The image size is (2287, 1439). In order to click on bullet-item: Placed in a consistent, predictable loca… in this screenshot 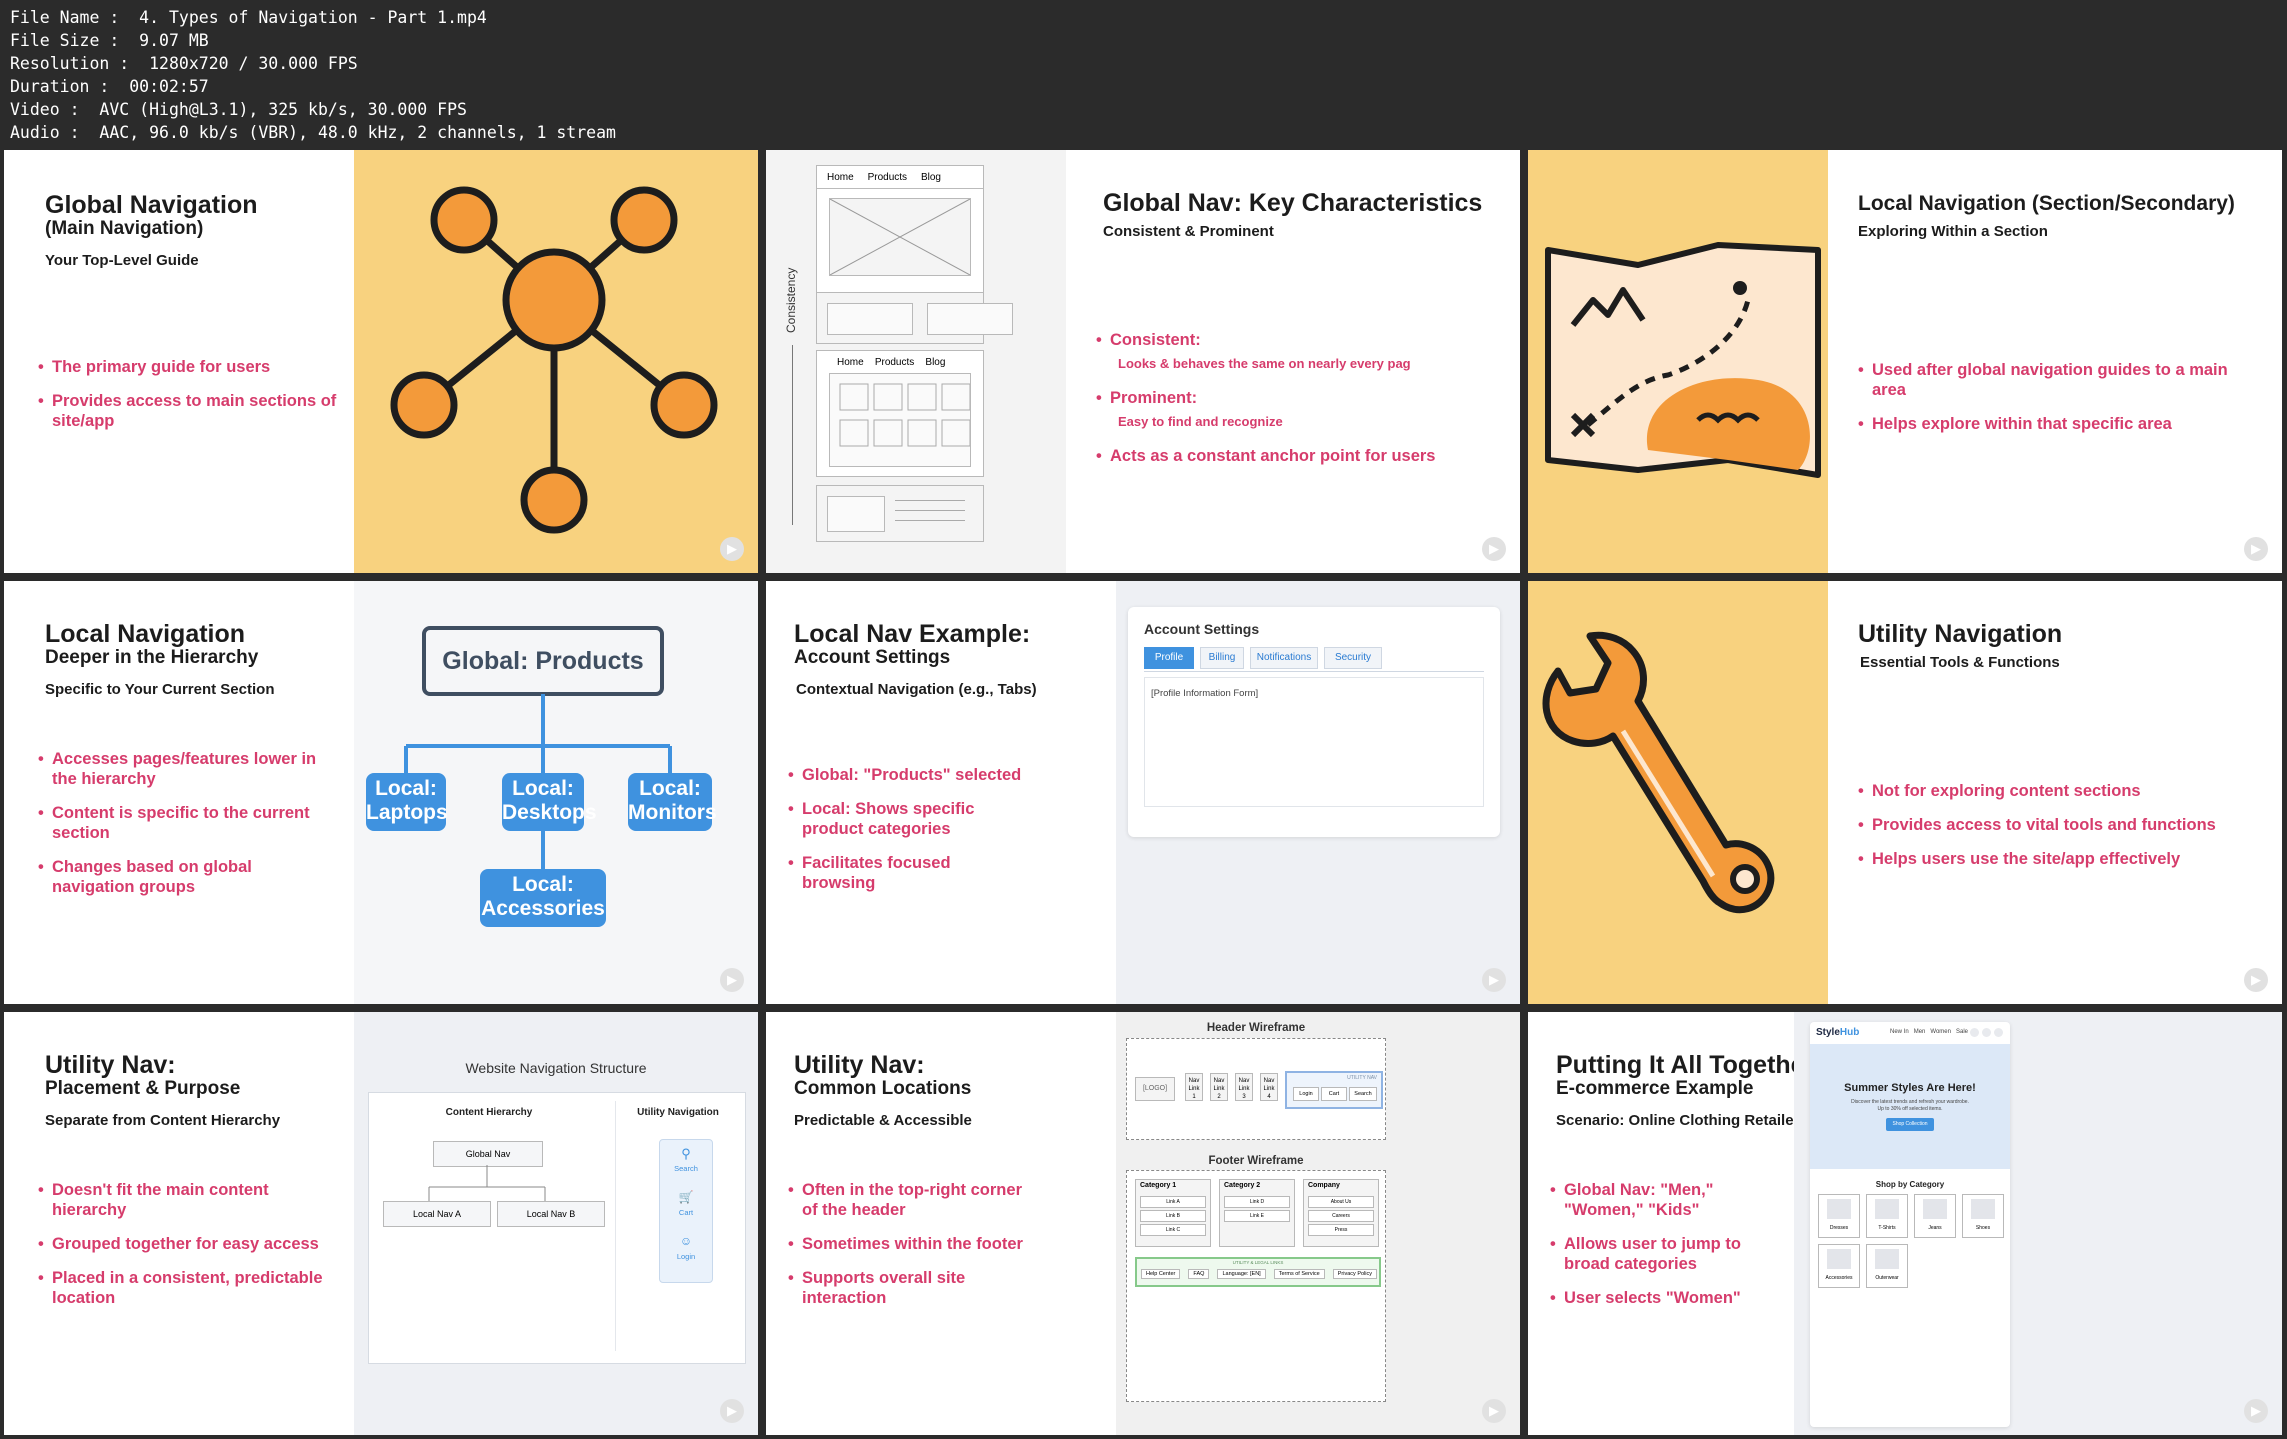, I will do `click(188, 1288)`.